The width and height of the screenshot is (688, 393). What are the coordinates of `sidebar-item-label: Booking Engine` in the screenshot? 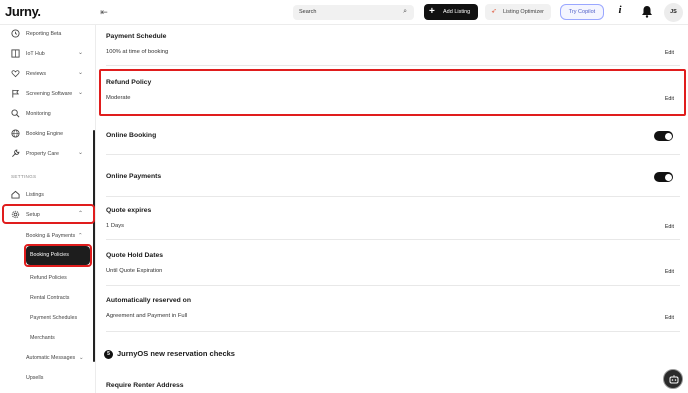 It's located at (45, 134).